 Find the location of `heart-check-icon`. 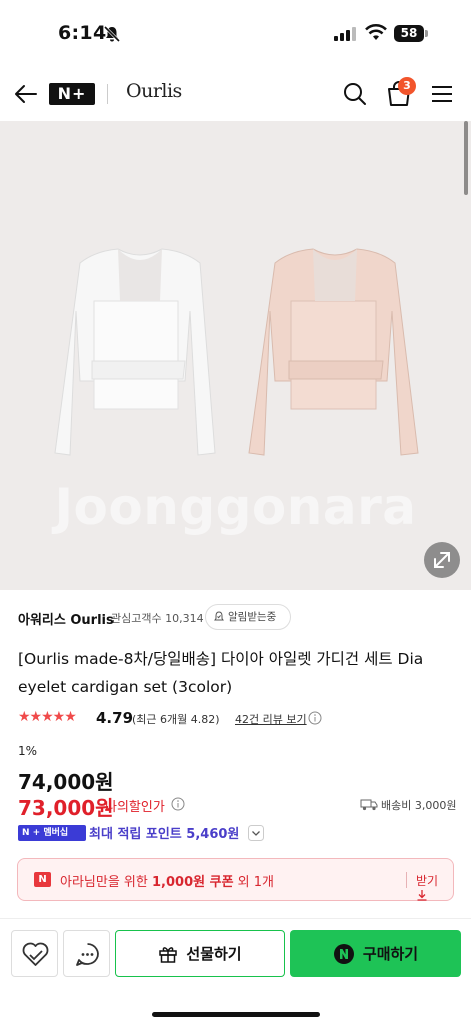

heart-check-icon is located at coordinates (35, 954).